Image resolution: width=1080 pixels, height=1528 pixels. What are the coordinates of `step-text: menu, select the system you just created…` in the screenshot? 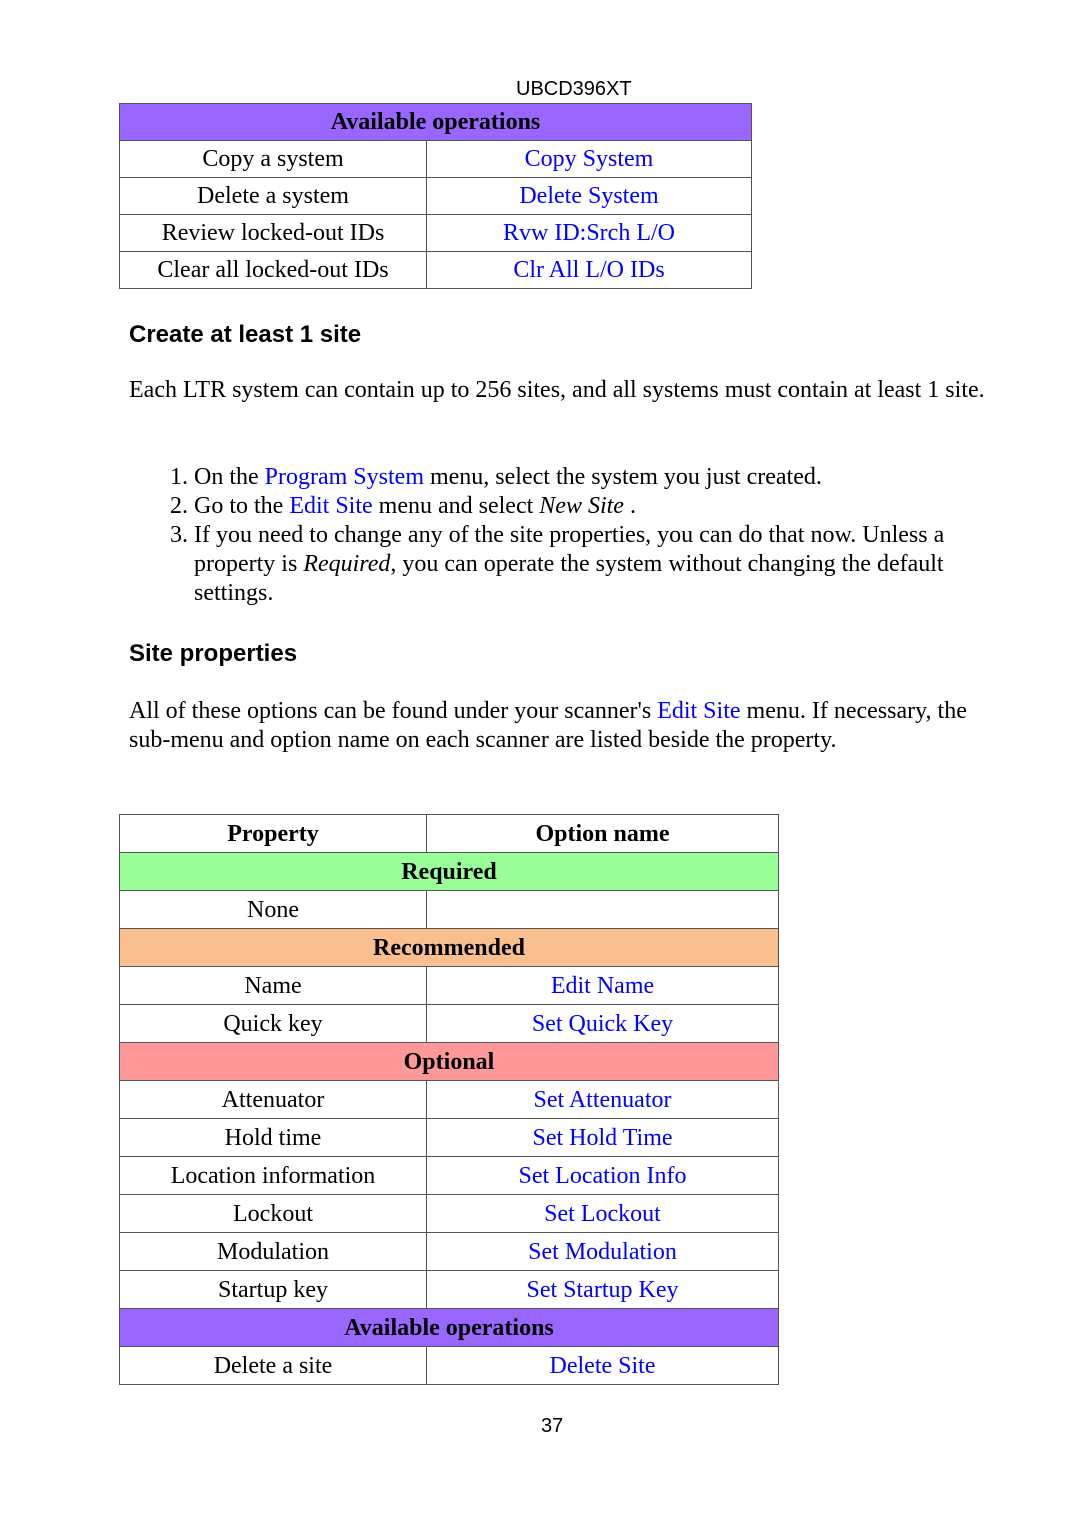 It's located at (622, 477).